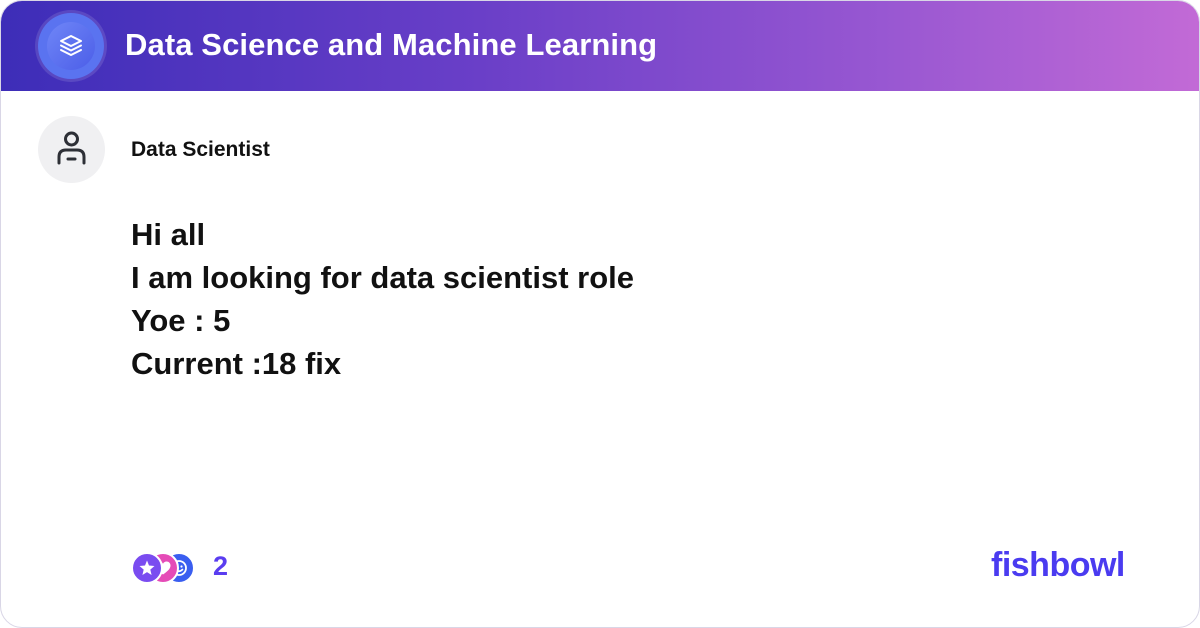  I want to click on post-line: Yoe : 5, so click(181, 320).